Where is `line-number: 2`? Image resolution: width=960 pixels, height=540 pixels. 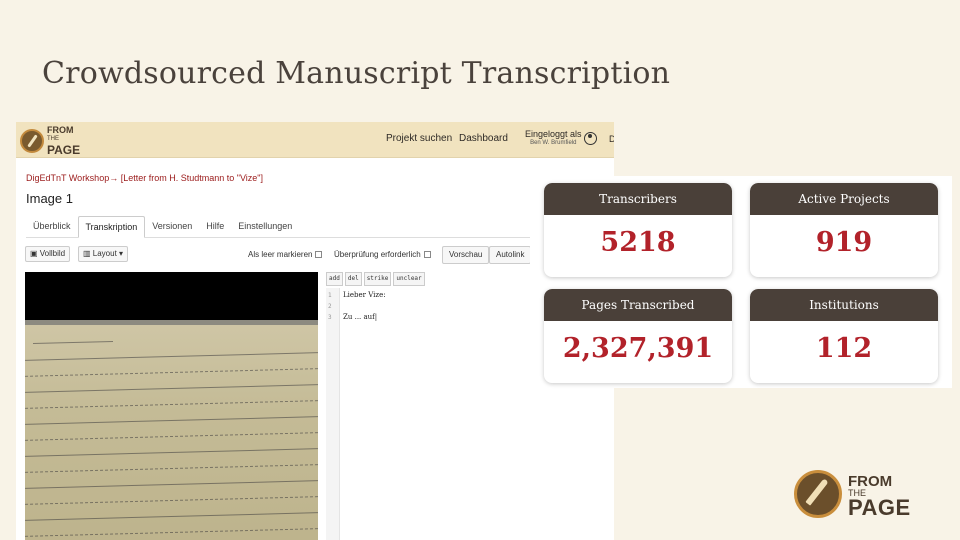 line-number: 2 is located at coordinates (330, 306).